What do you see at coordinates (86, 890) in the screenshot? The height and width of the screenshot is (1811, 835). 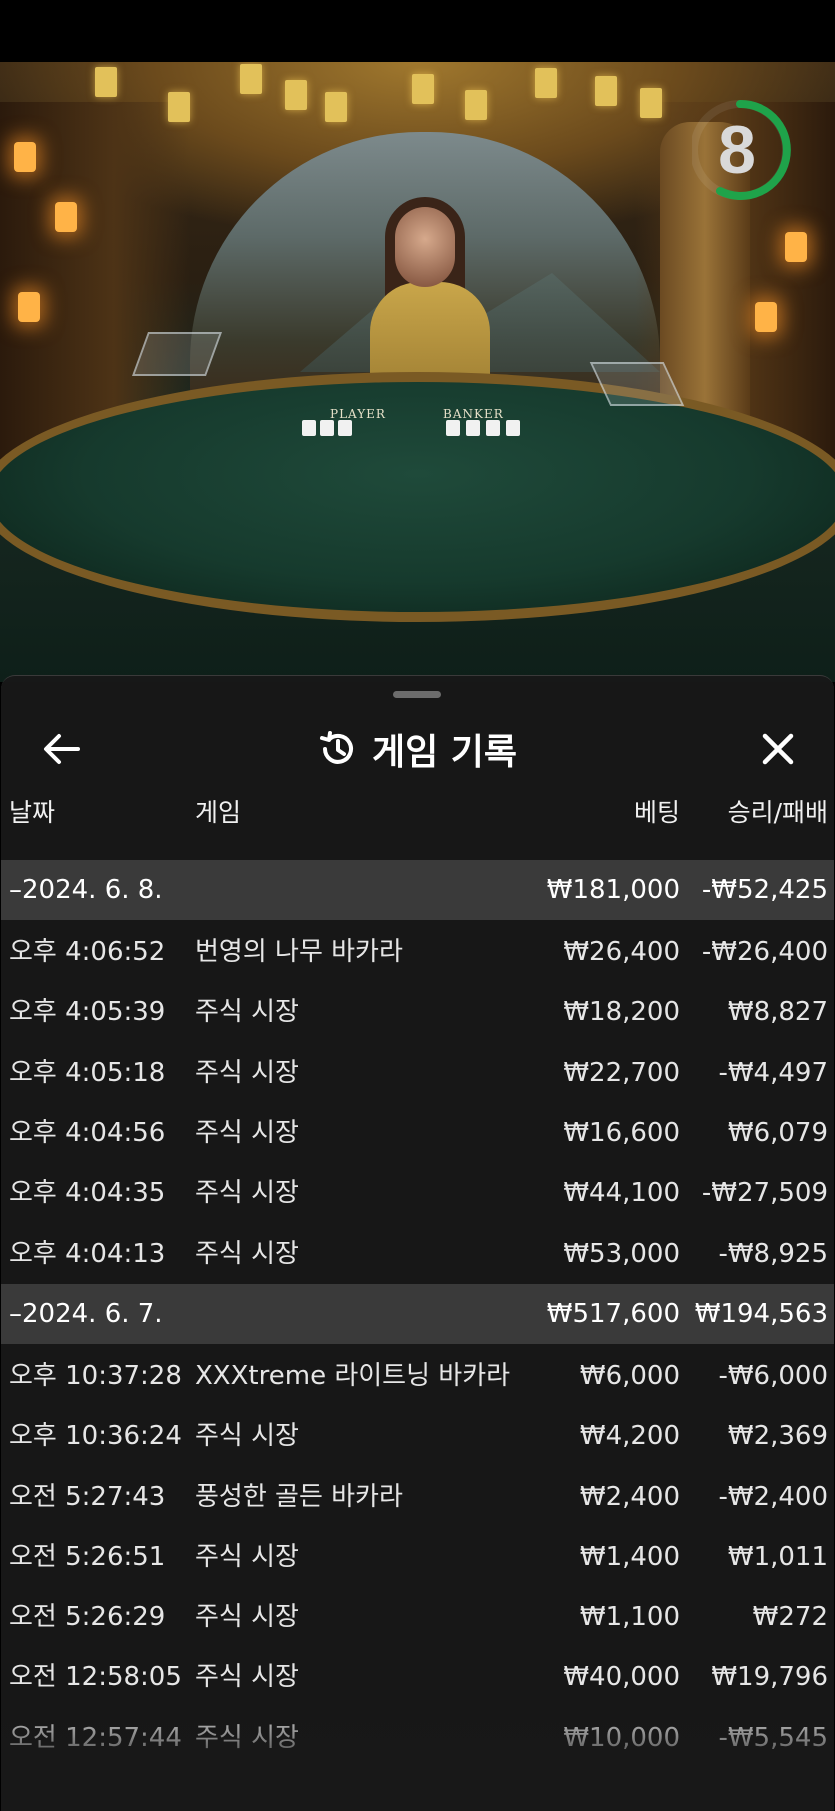 I see `group-date: –2024. 6. 8.` at bounding box center [86, 890].